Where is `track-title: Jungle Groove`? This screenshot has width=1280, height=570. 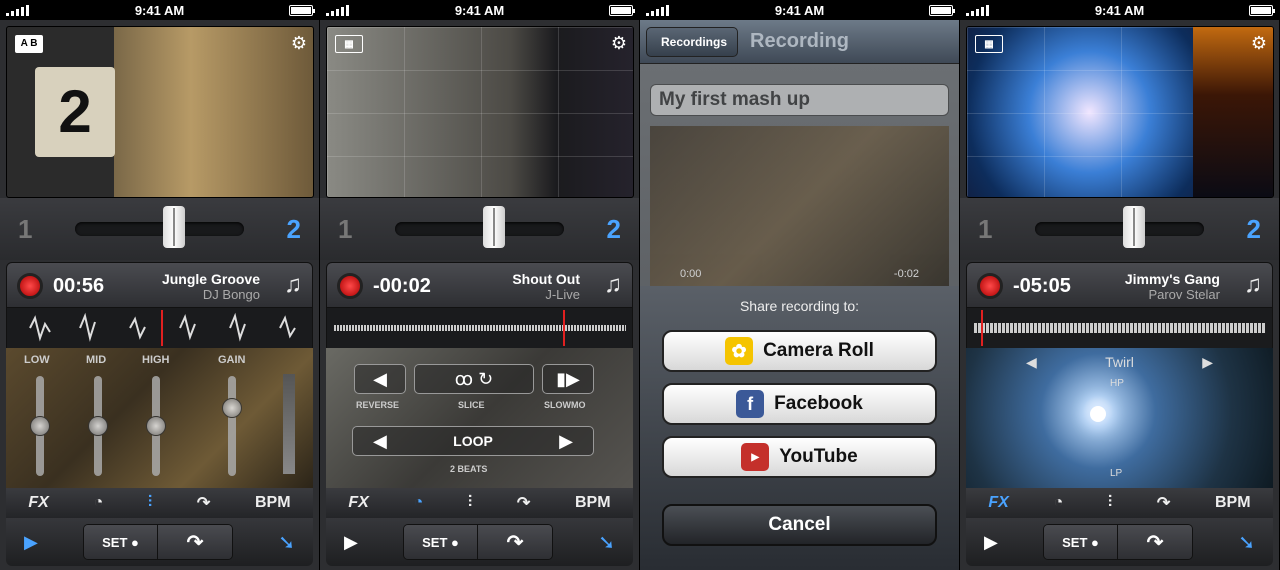
track-title: Jungle Groove is located at coordinates (210, 279).